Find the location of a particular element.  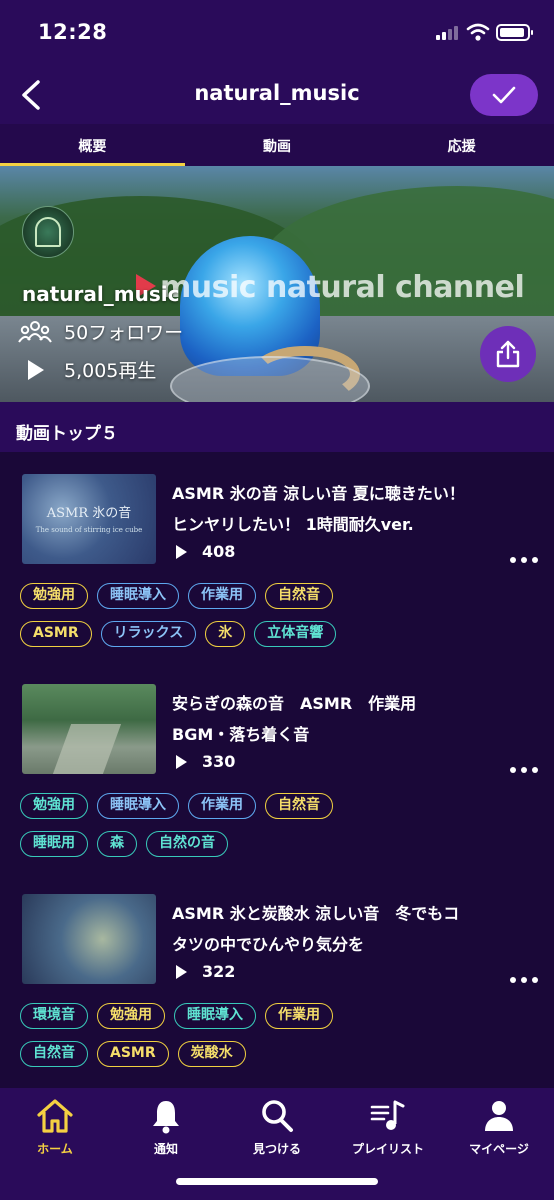

tab-videos: 動画 is located at coordinates (277, 145).